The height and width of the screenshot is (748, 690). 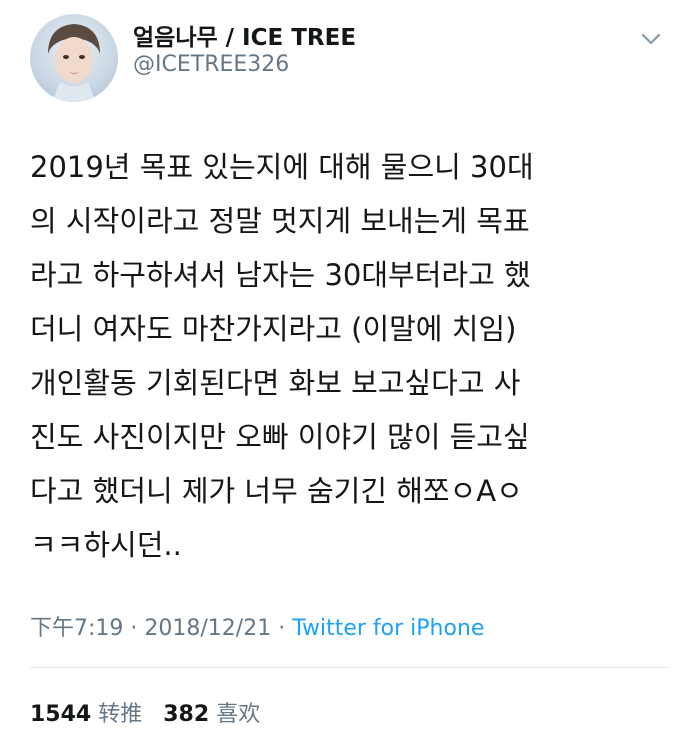 What do you see at coordinates (244, 35) in the screenshot?
I see `display-name: 얼음나무 / ICE TREE` at bounding box center [244, 35].